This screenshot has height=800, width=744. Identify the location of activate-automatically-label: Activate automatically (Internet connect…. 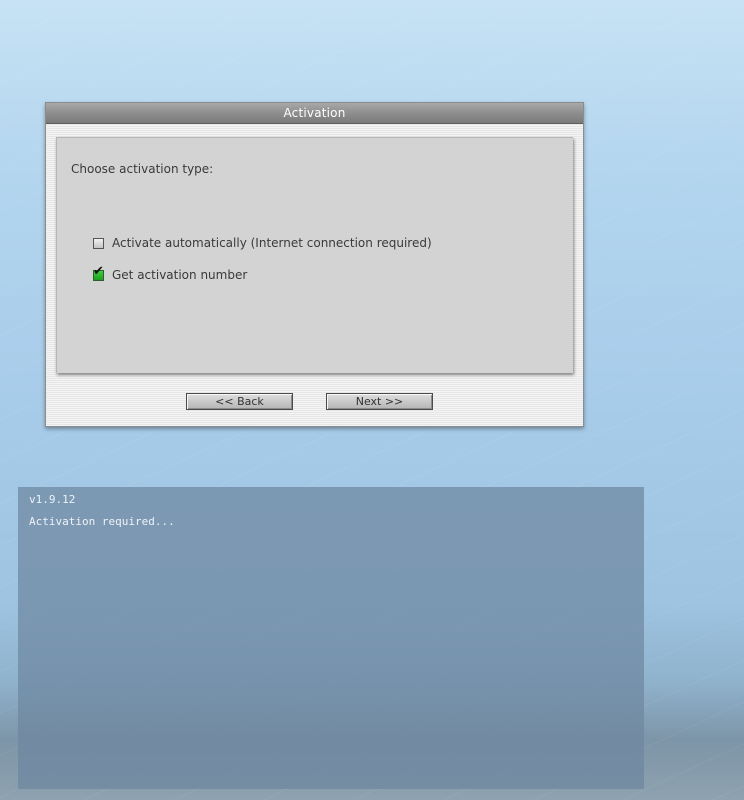
(272, 243).